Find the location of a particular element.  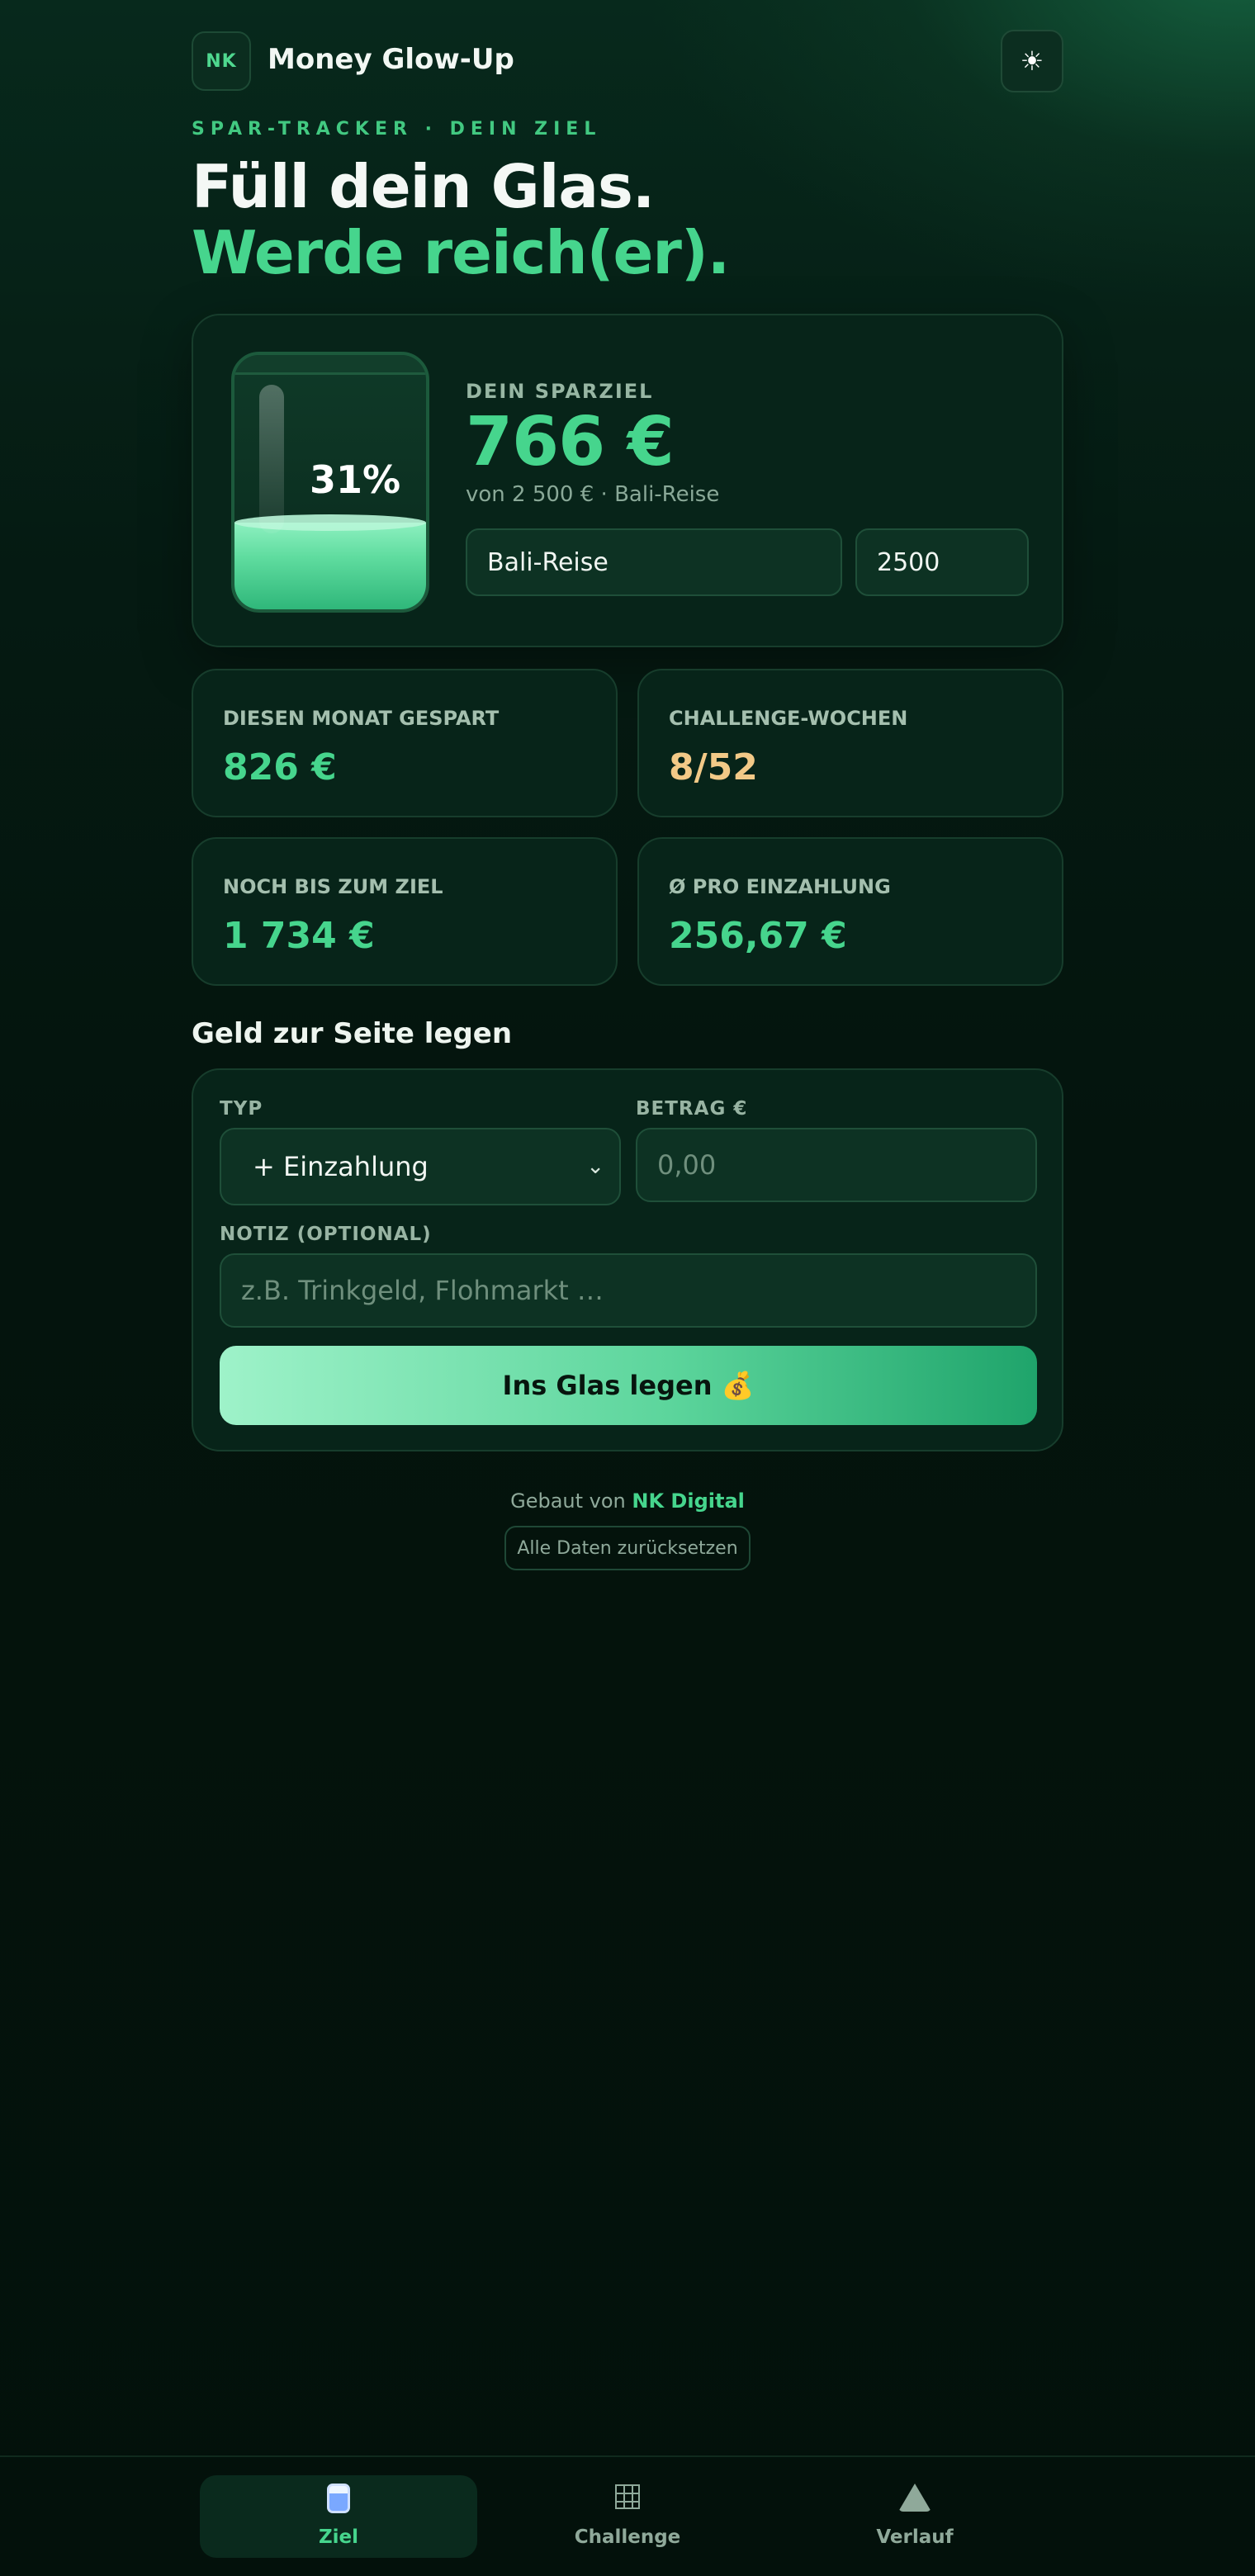

stat-label: CHALLENGE-WOCHEN is located at coordinates (789, 718).